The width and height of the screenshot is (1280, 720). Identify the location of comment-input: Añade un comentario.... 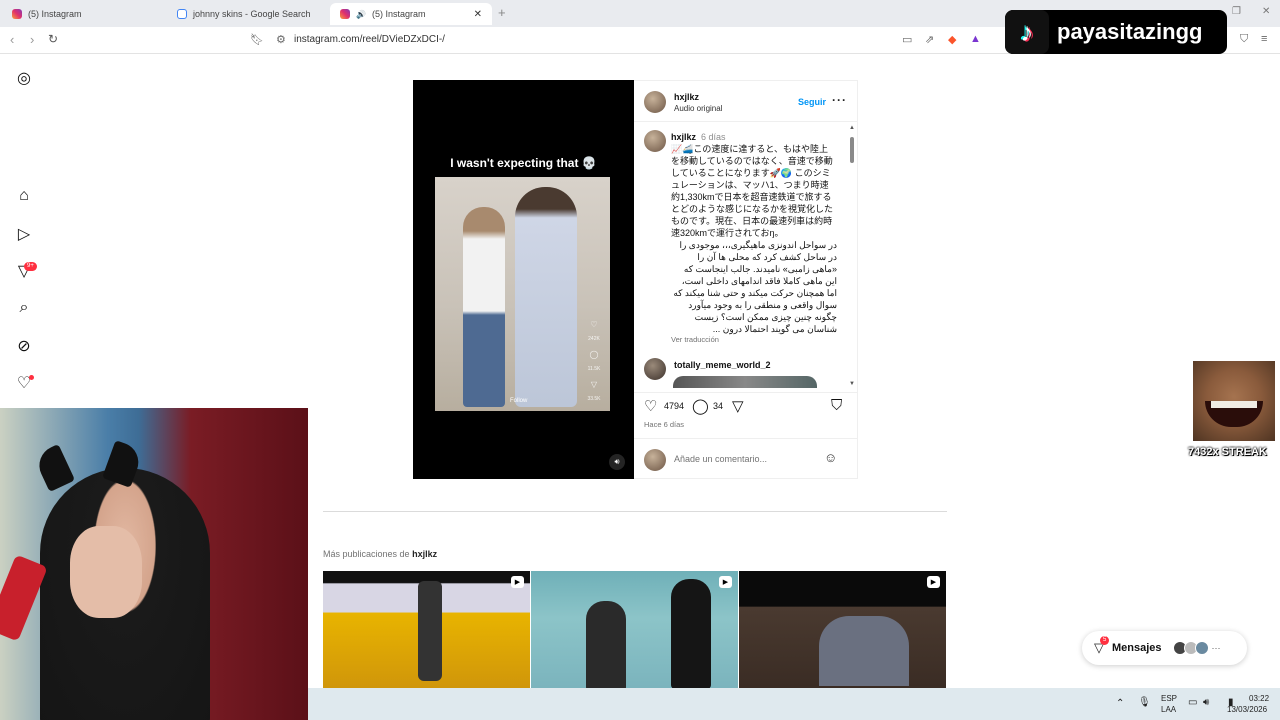
(720, 459).